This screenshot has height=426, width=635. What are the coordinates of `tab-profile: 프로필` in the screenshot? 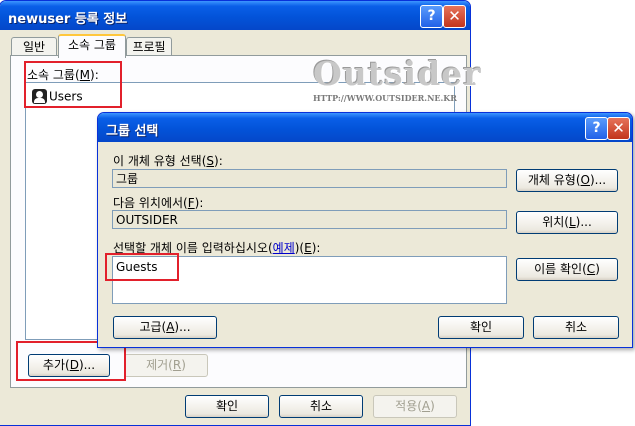 It's located at (149, 46).